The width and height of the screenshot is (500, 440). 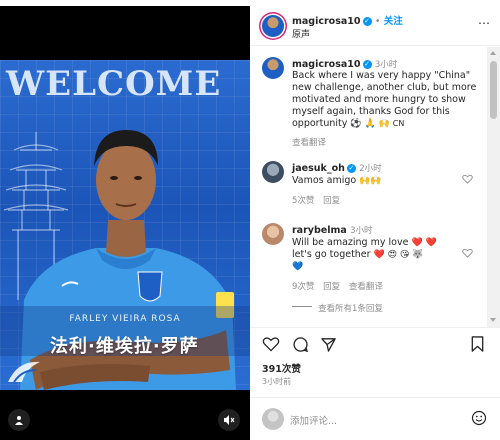 What do you see at coordinates (328, 346) in the screenshot?
I see `share-paper-plane-icon` at bounding box center [328, 346].